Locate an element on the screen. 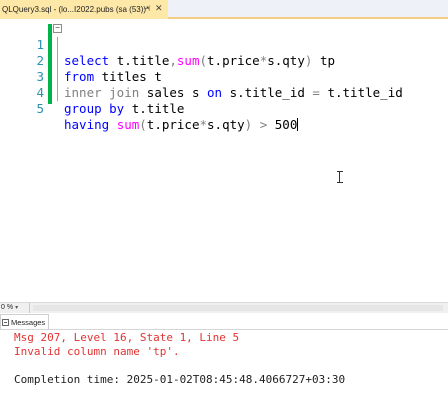  error-message-header: Msg 207, Level 16, State 1, Line 5 is located at coordinates (127, 337).